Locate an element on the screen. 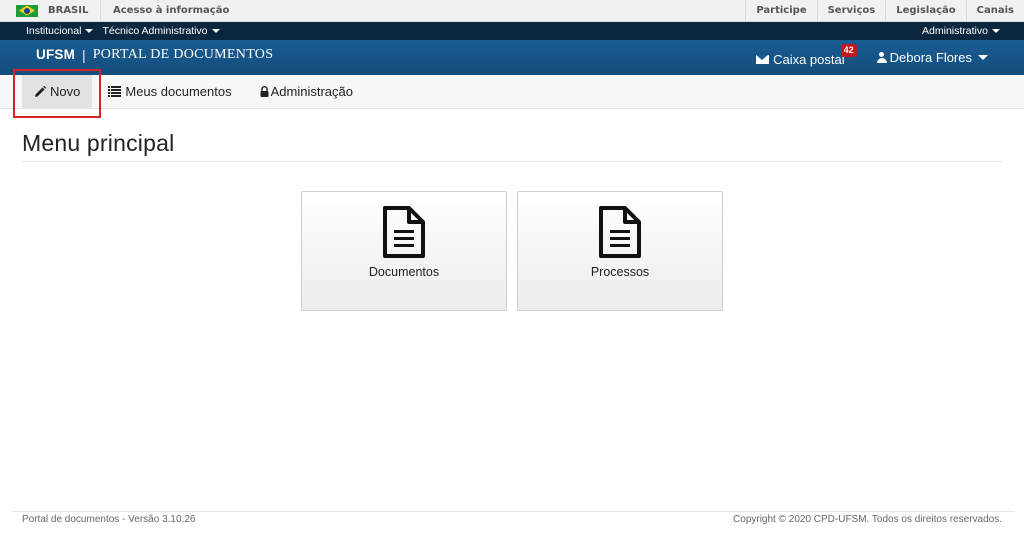 The image size is (1024, 548). nav-novo: Novo is located at coordinates (57, 91).